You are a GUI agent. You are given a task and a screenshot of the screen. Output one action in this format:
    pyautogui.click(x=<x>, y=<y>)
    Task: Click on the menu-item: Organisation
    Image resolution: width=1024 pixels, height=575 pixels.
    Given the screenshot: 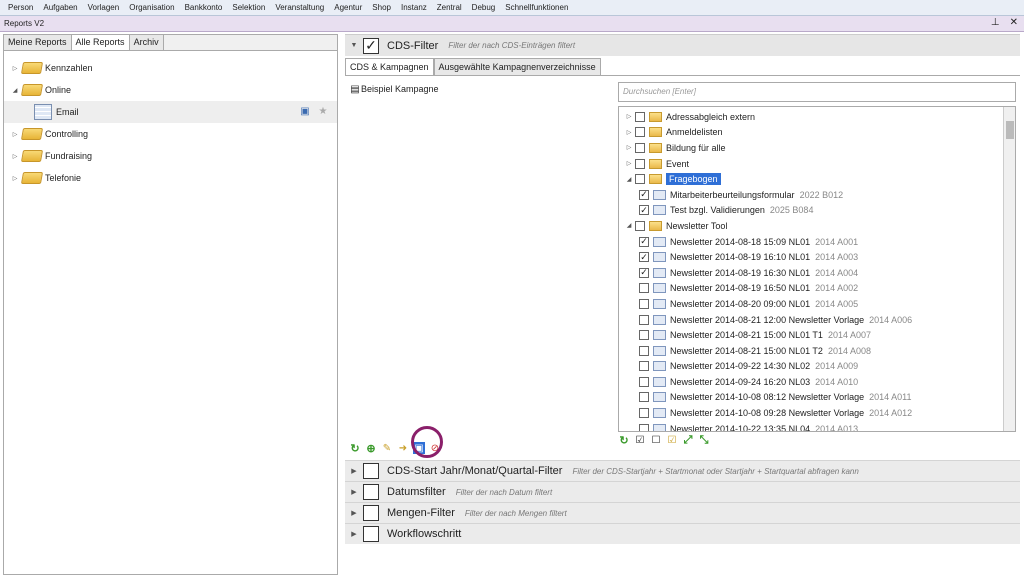 What is the action you would take?
    pyautogui.click(x=151, y=7)
    